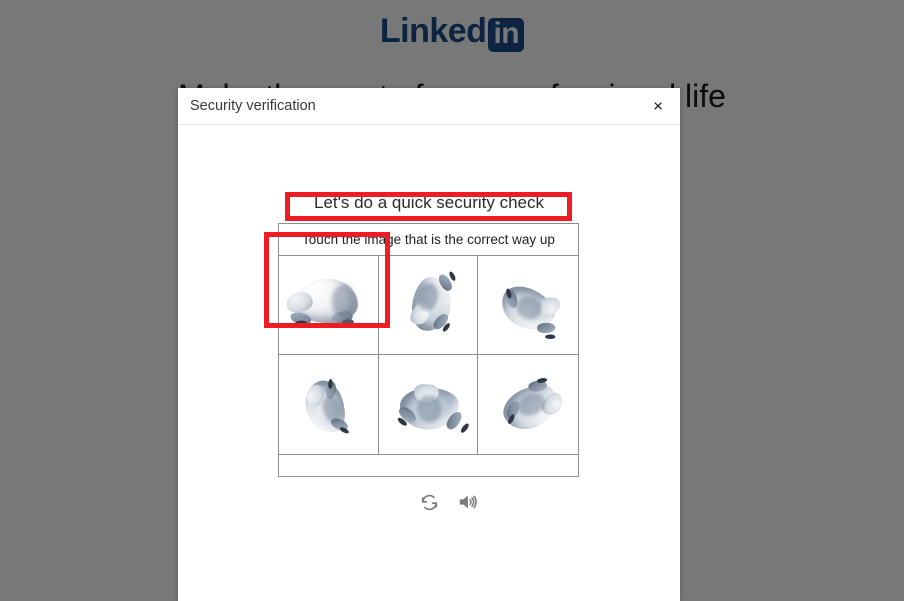 The height and width of the screenshot is (601, 904). I want to click on captcha-grid, so click(428, 355).